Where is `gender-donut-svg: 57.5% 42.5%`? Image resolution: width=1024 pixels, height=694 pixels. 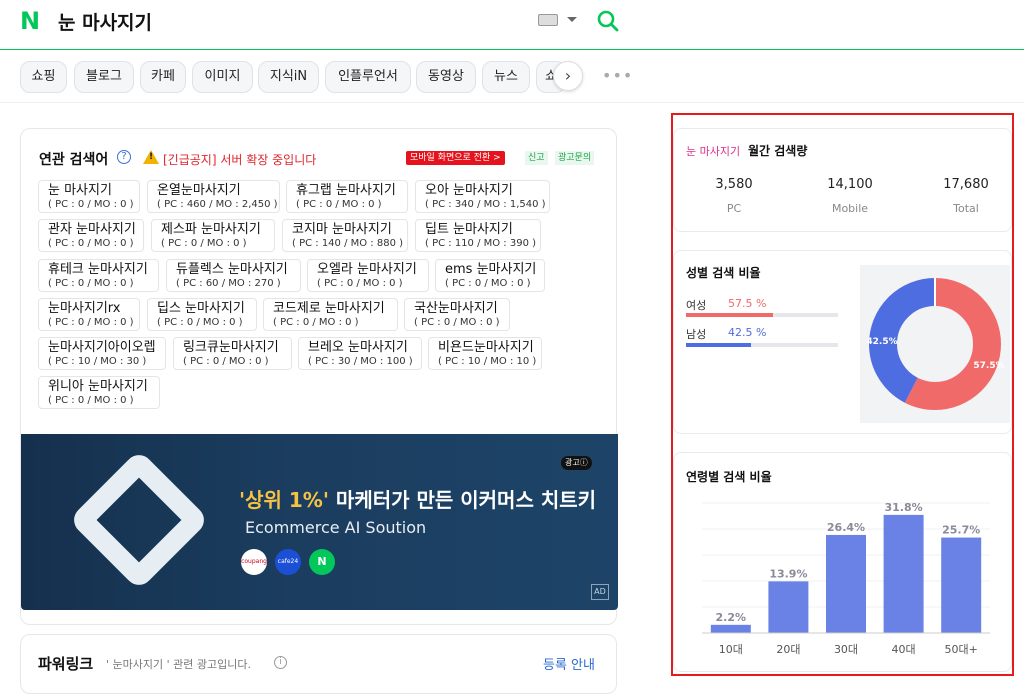
gender-donut-svg: 57.5% 42.5% is located at coordinates (935, 344).